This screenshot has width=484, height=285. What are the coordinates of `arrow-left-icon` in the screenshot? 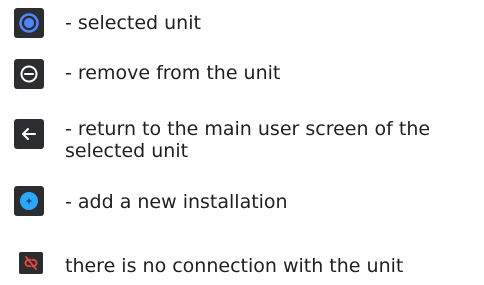 It's located at (29, 134).